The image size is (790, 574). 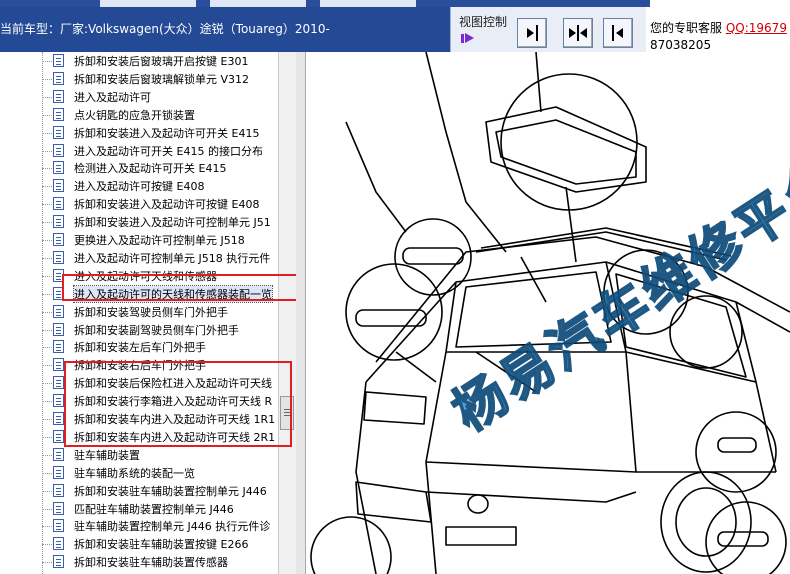 I want to click on expand-left-button, so click(x=618, y=33).